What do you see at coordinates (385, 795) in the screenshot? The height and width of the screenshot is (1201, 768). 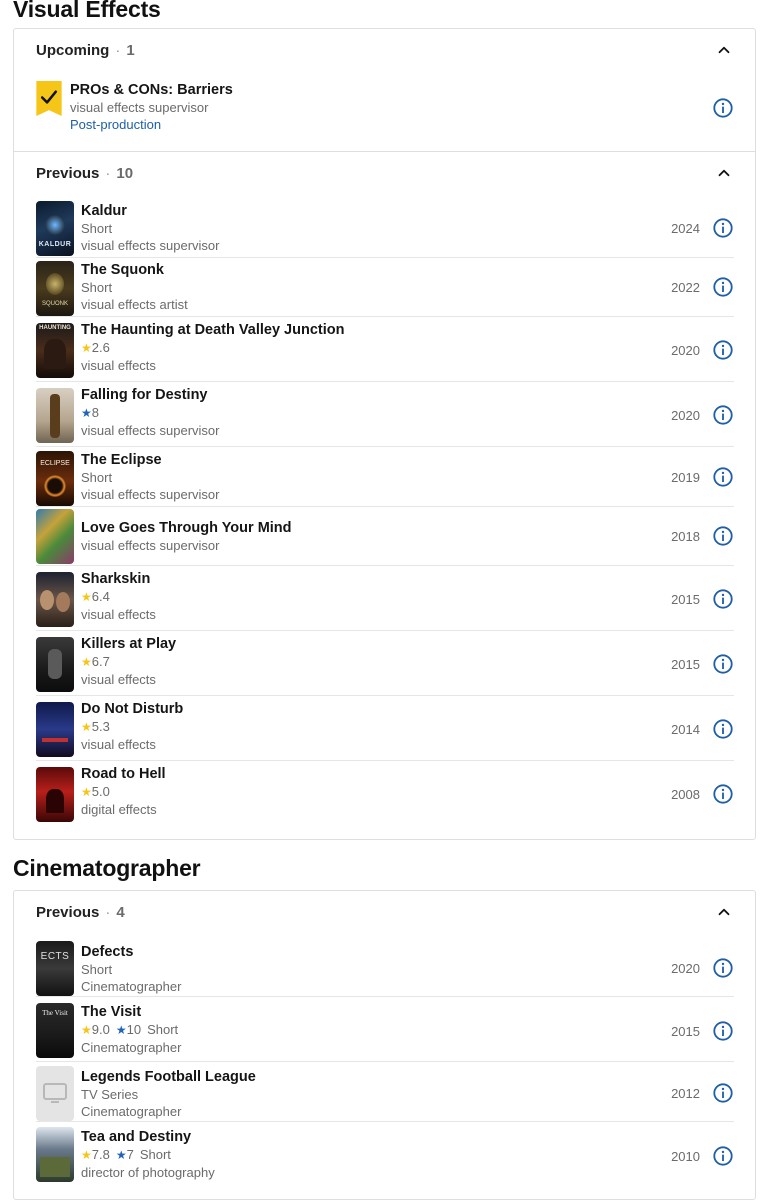 I see `credit-row-road-to-hell: Road to Hell ★5.0 digital effects 2008` at bounding box center [385, 795].